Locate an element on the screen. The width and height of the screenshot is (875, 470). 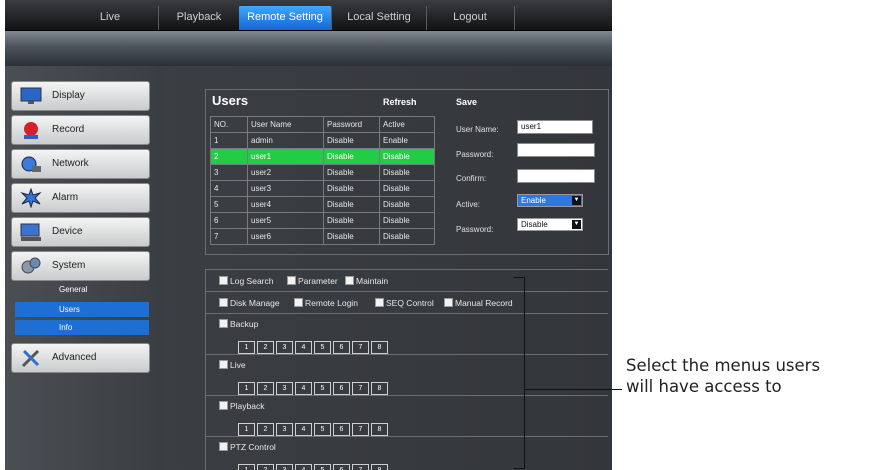
perm-ptz-control: PTZ Control is located at coordinates (247, 447).